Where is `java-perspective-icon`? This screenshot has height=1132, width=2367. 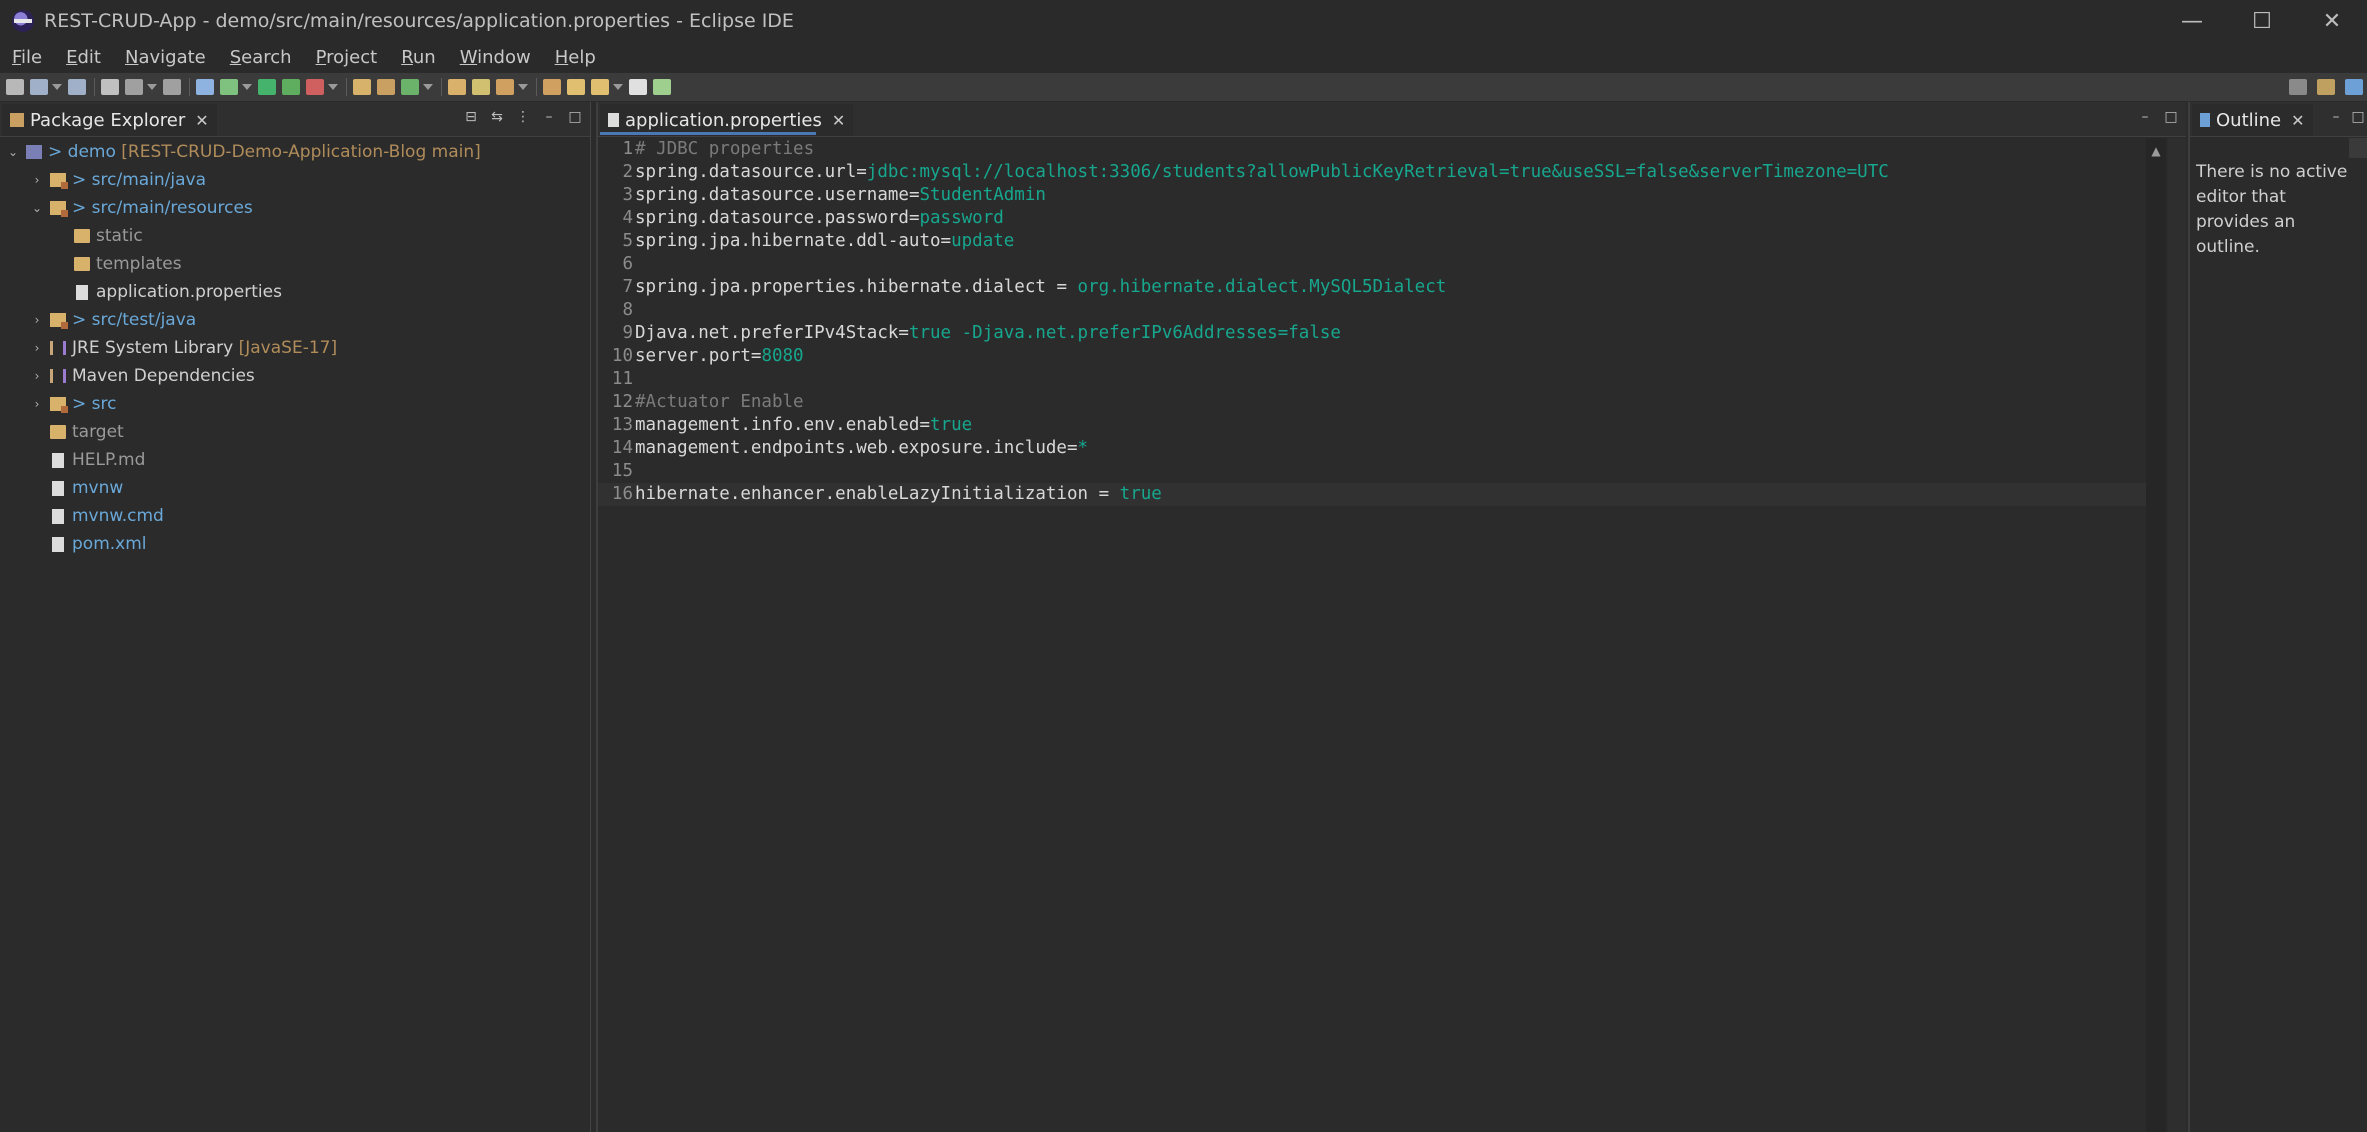
java-perspective-icon is located at coordinates (2354, 87).